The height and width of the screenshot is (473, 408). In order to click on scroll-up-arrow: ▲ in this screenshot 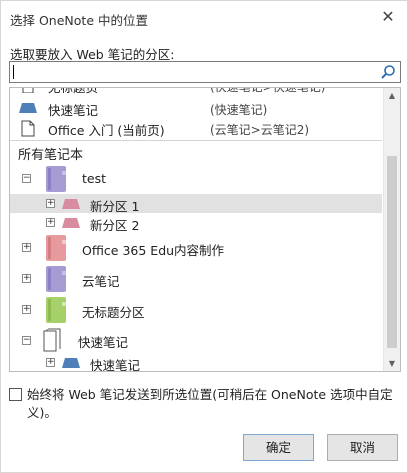, I will do `click(392, 95)`.